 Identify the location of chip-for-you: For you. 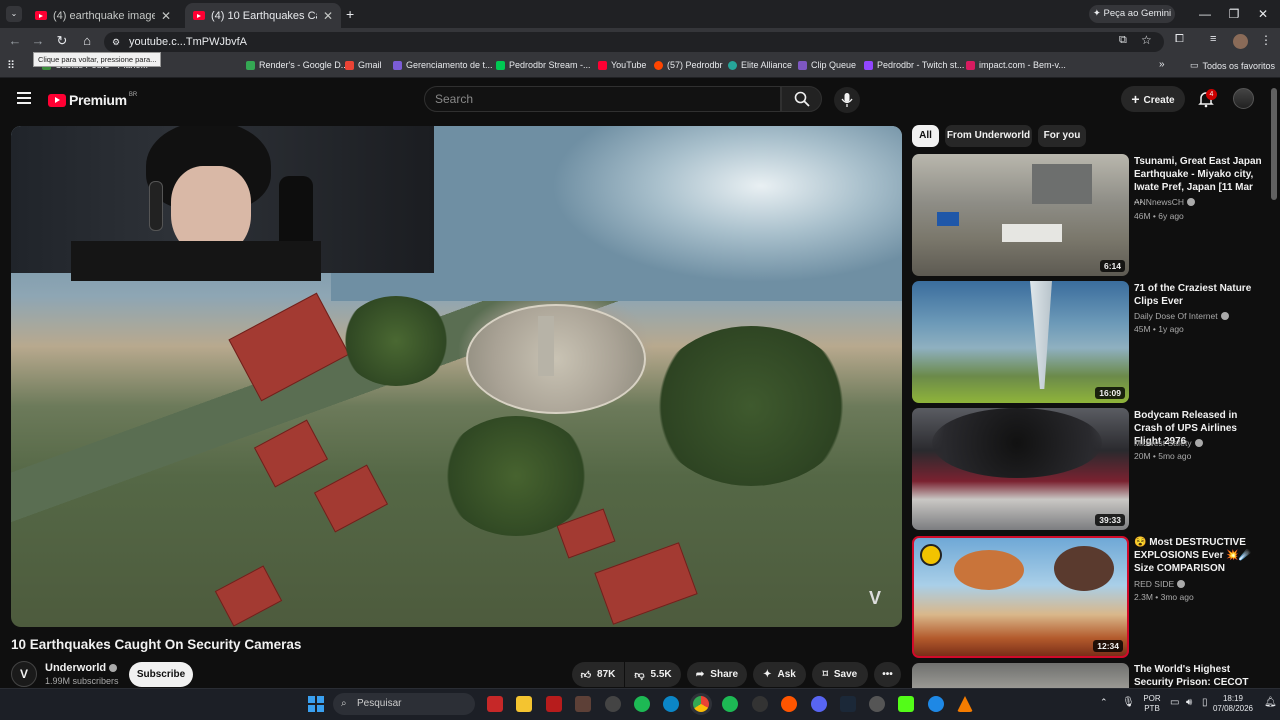
(1062, 136).